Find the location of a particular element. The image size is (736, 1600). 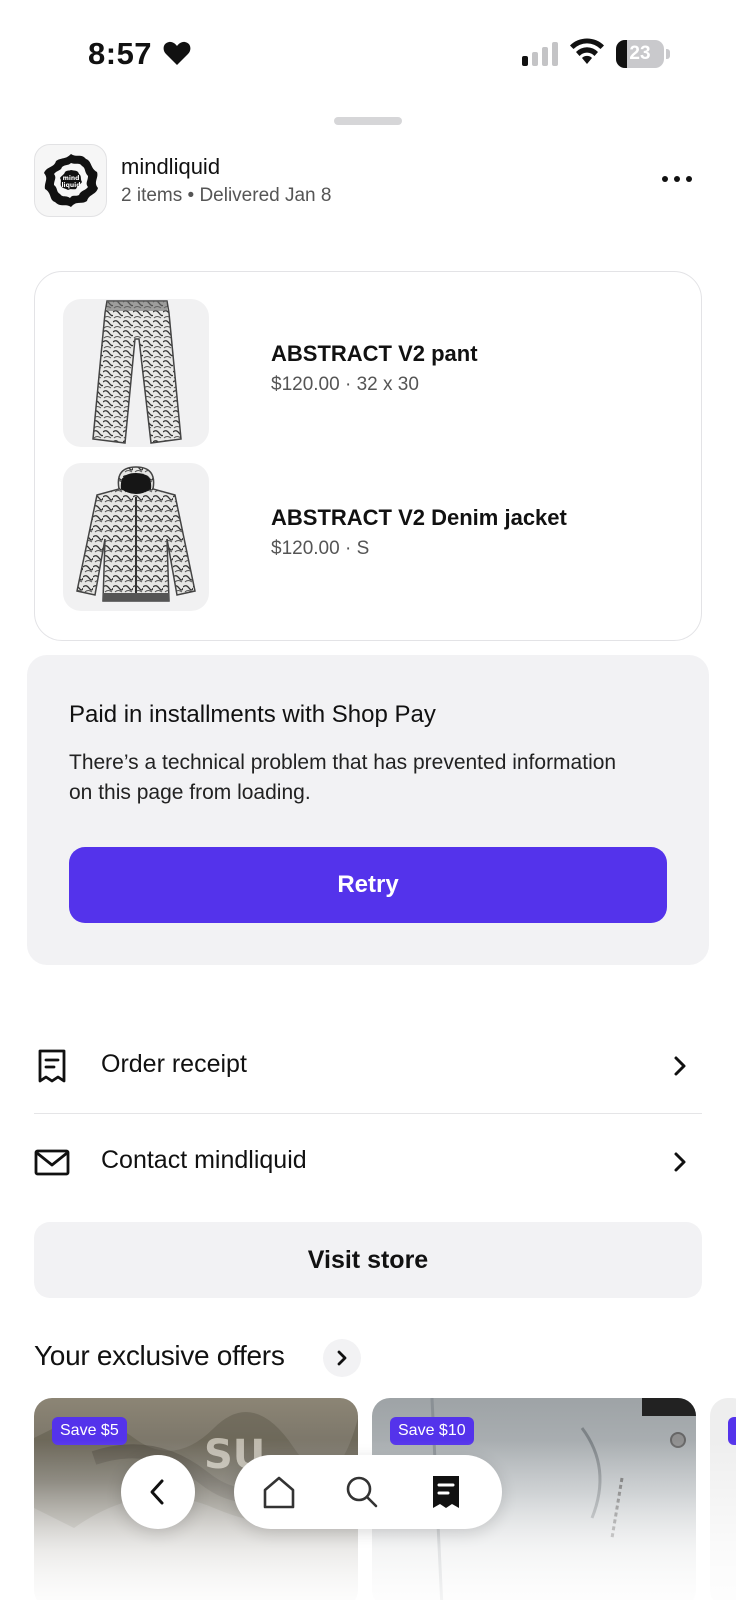

visit-store-button: Visit store is located at coordinates (368, 1260).